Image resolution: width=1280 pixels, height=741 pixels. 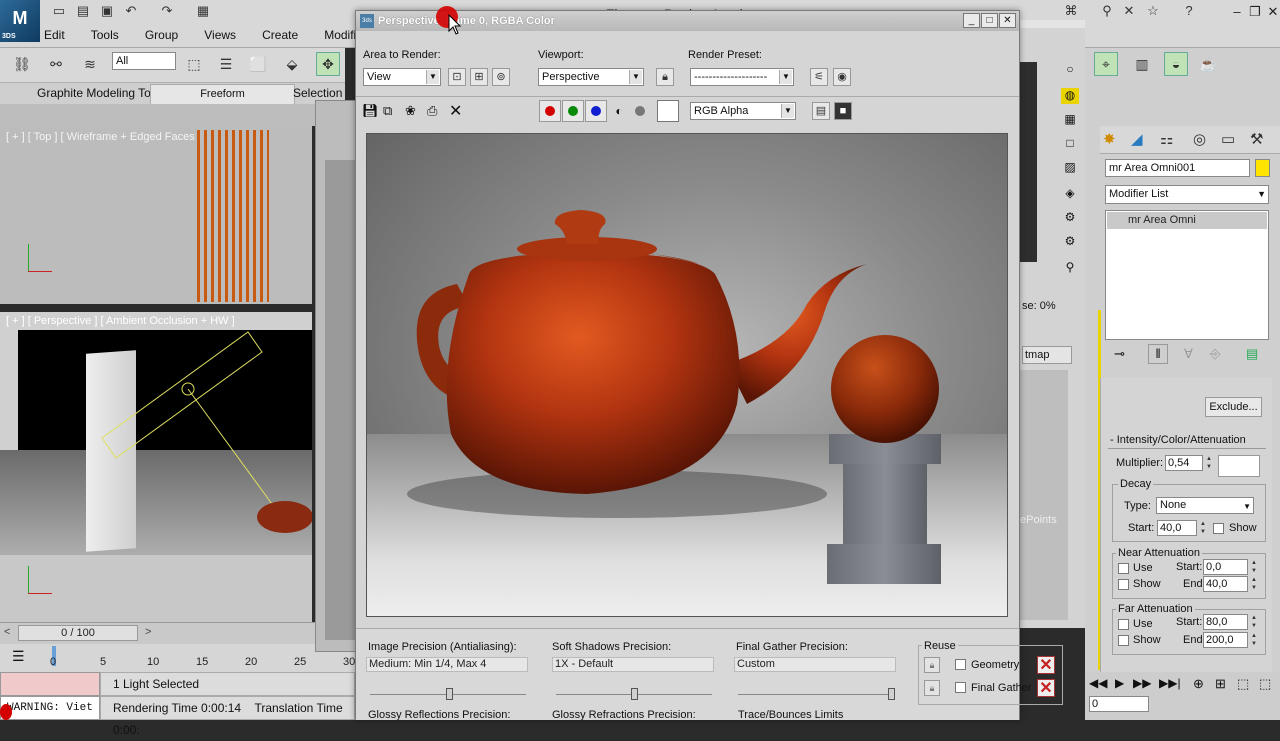 What do you see at coordinates (194, 64) in the screenshot?
I see `select-object-icon: ⬚` at bounding box center [194, 64].